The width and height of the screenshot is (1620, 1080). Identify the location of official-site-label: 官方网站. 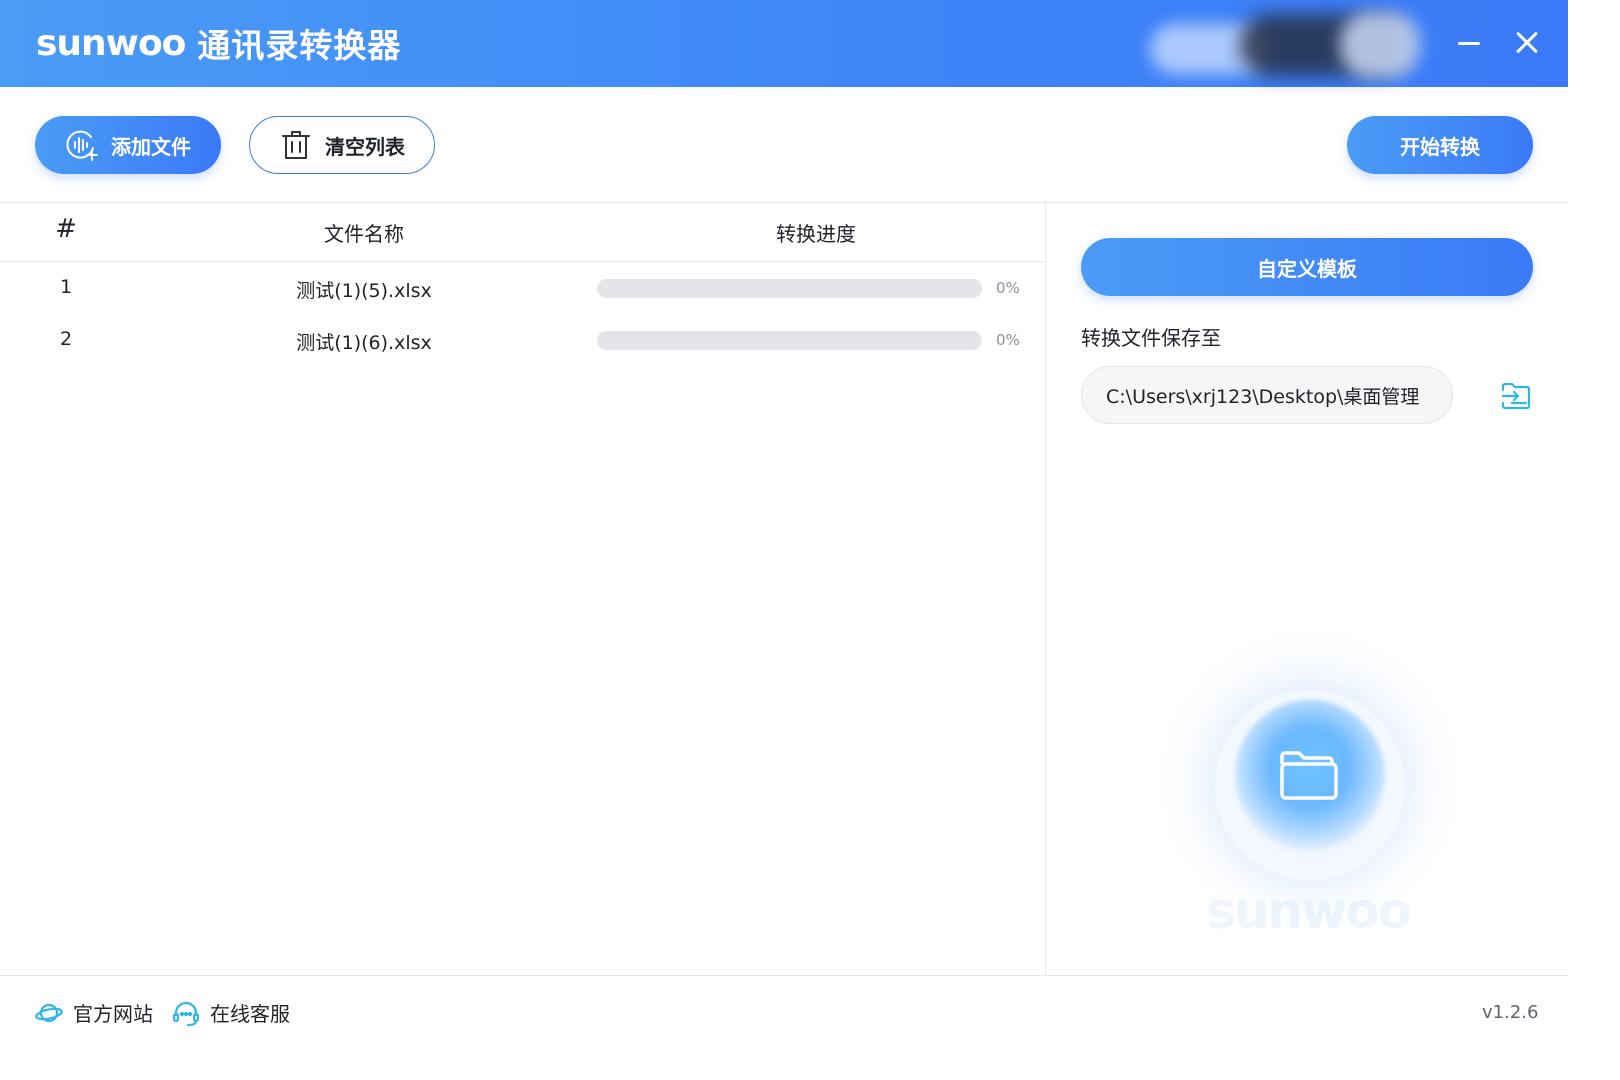
(113, 1014).